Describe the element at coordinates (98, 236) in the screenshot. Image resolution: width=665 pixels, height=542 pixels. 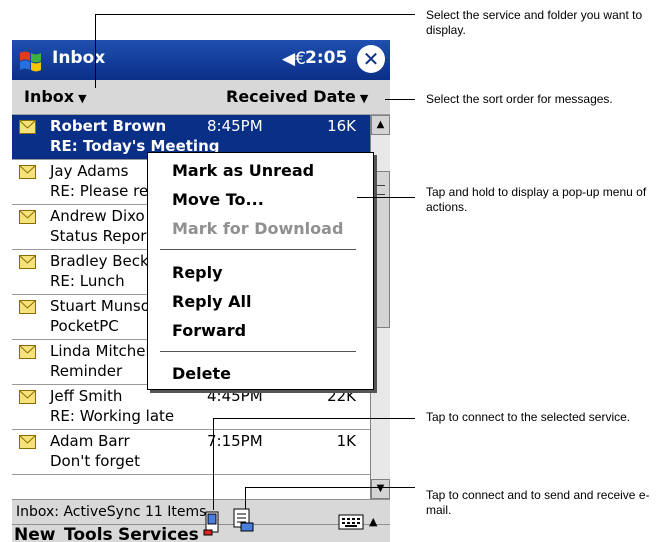
I see `message-subject: Status Repor` at that location.